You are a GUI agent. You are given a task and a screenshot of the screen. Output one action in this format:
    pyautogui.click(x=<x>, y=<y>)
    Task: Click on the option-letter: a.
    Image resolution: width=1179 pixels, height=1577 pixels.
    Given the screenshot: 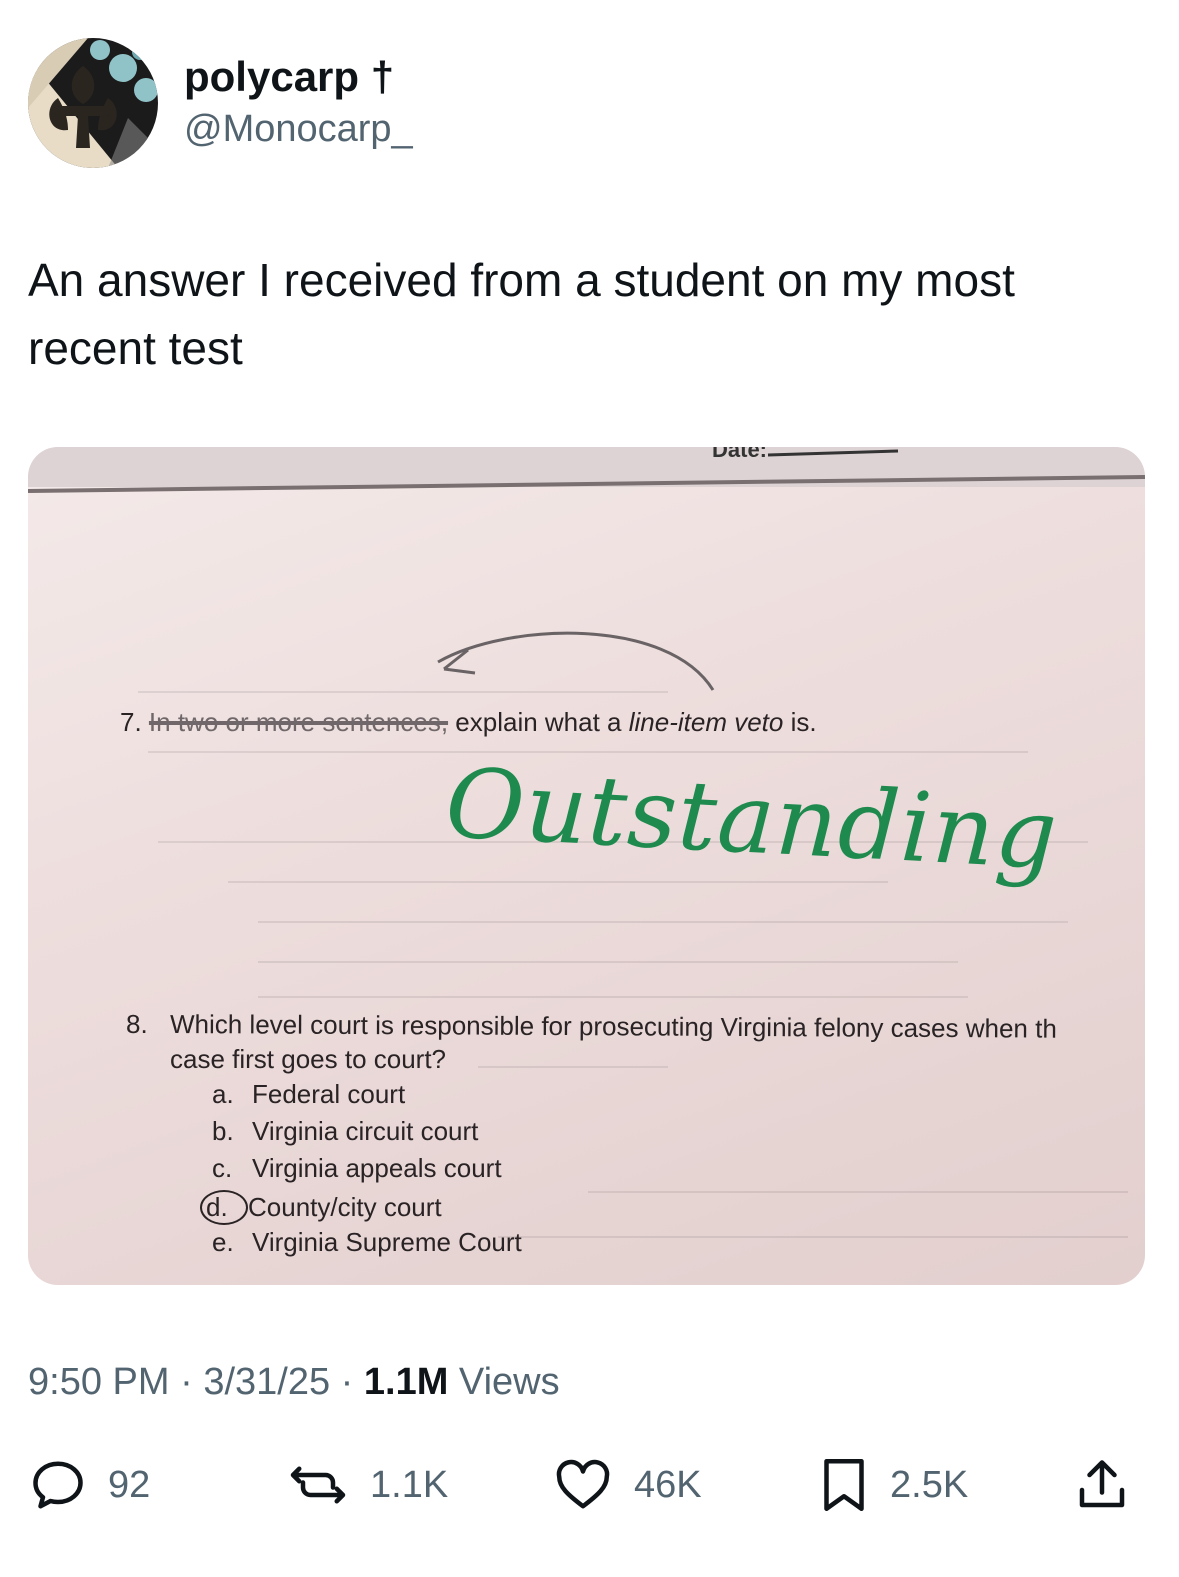 What is the action you would take?
    pyautogui.click(x=223, y=1094)
    